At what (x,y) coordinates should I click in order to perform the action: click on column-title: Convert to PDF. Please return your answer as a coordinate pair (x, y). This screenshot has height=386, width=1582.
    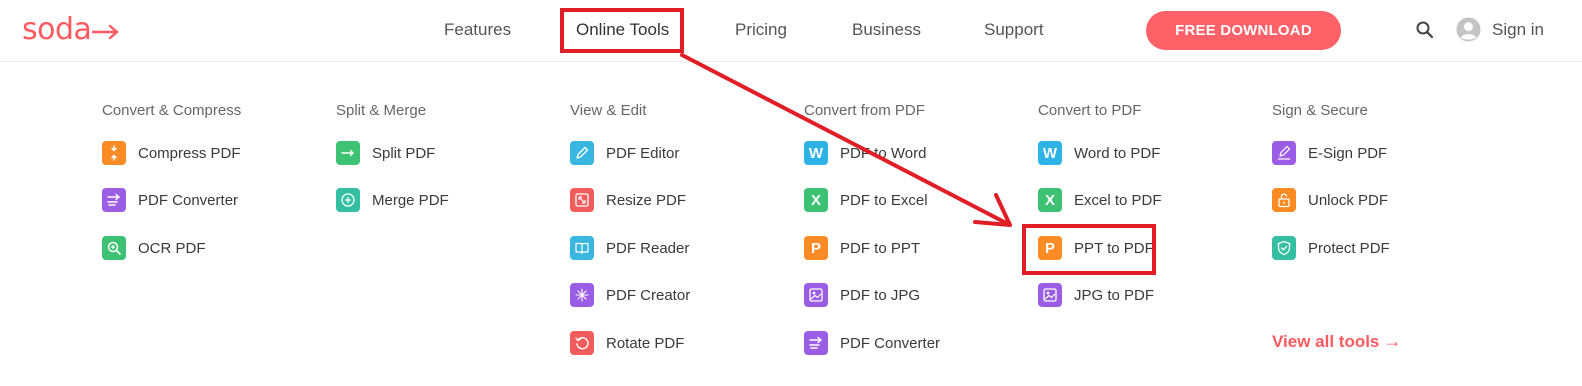
    Looking at the image, I should click on (1090, 110).